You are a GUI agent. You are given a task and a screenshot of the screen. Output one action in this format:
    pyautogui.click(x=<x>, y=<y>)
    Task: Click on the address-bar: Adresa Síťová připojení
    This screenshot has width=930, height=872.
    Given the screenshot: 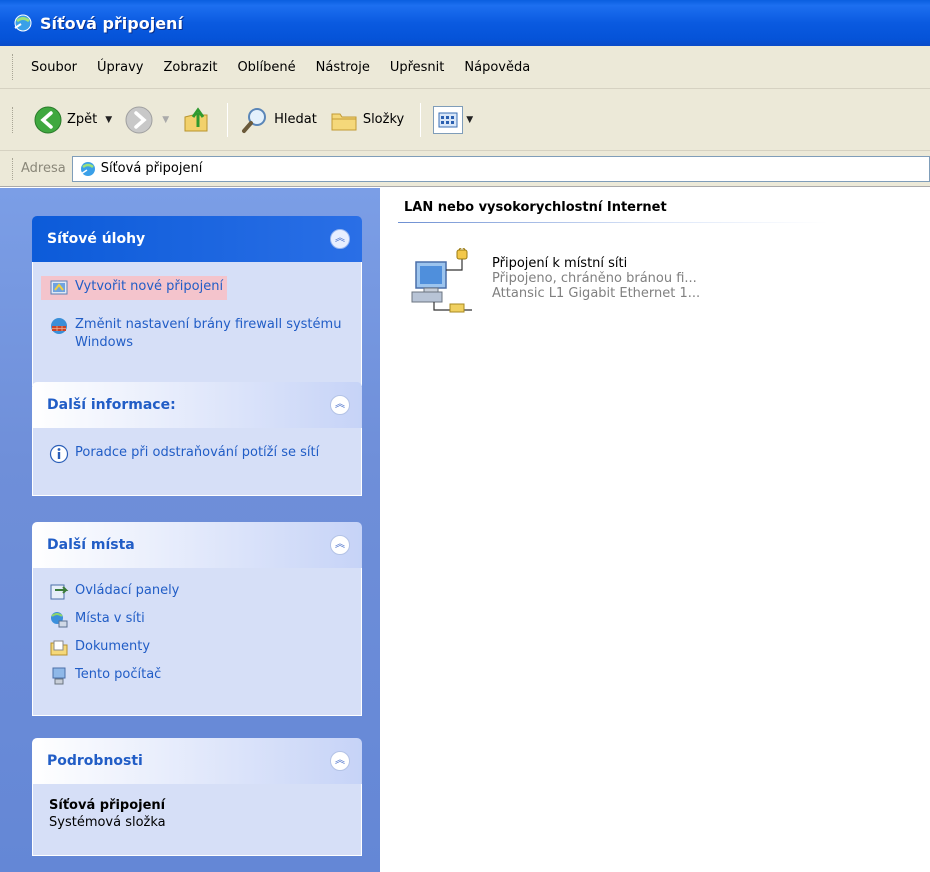 What is the action you would take?
    pyautogui.click(x=465, y=169)
    